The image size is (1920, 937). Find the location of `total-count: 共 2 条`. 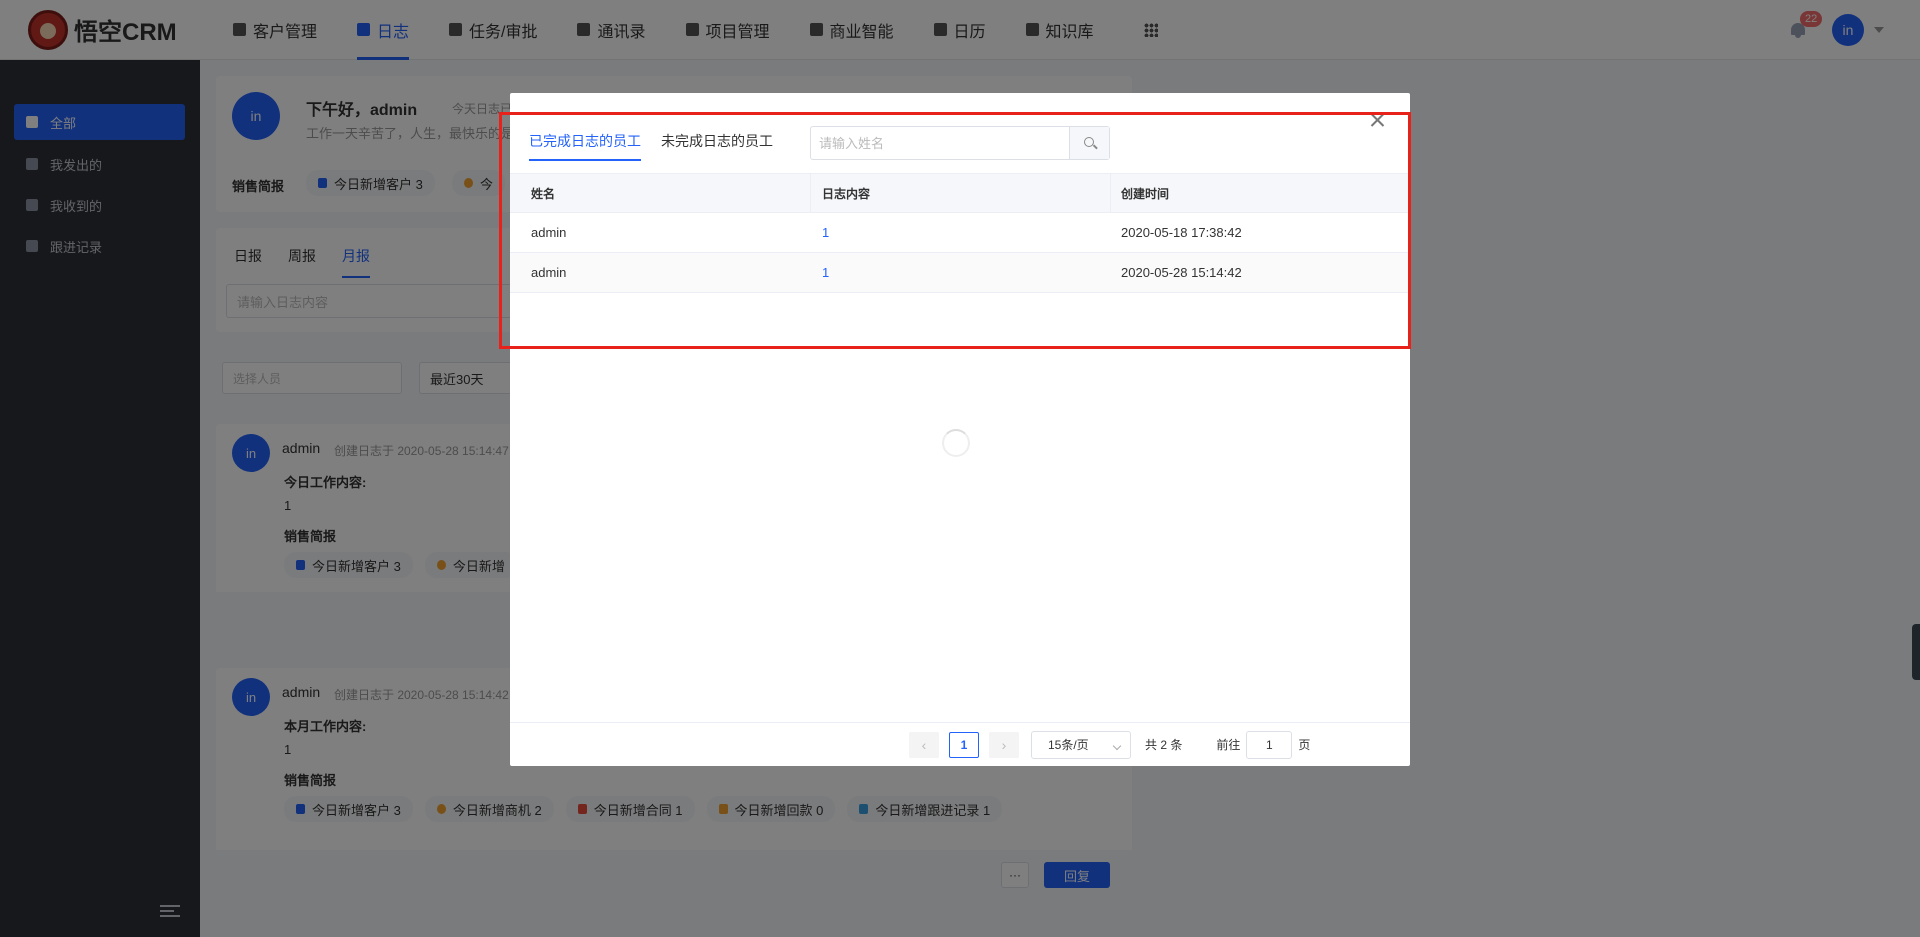

total-count: 共 2 条 is located at coordinates (1164, 745).